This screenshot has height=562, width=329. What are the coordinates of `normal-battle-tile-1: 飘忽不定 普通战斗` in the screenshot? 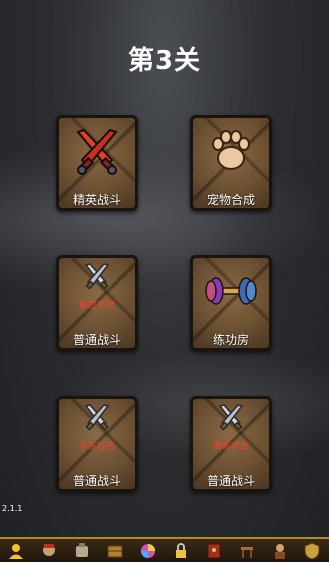 It's located at (97, 303).